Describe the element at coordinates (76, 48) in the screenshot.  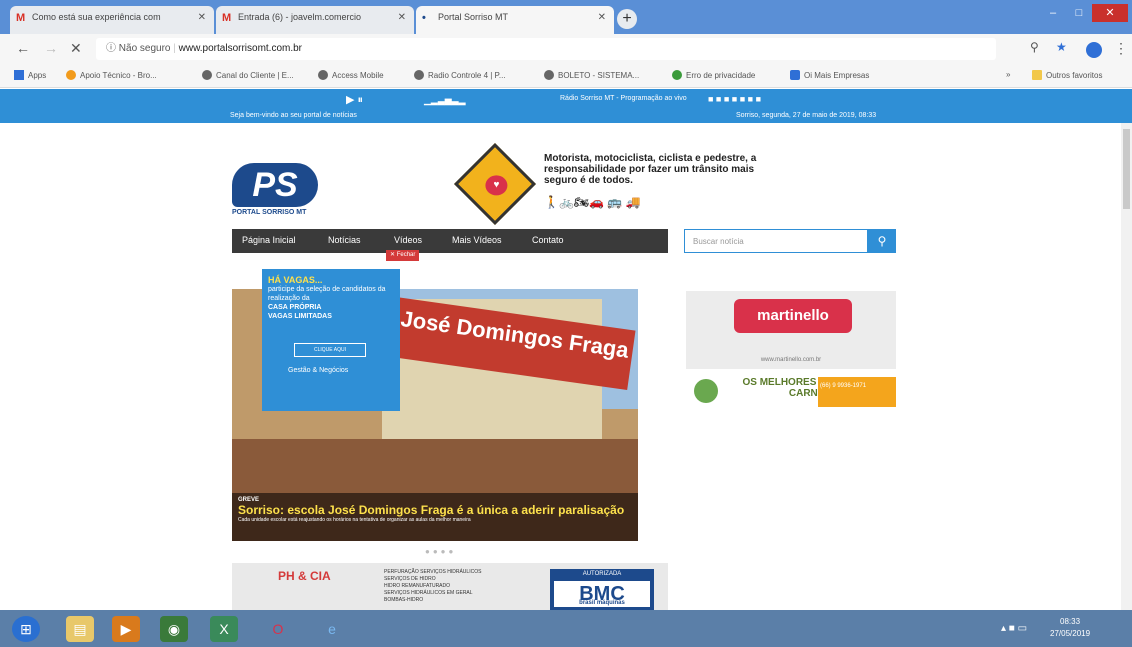
I see `stop-icon: ✕` at that location.